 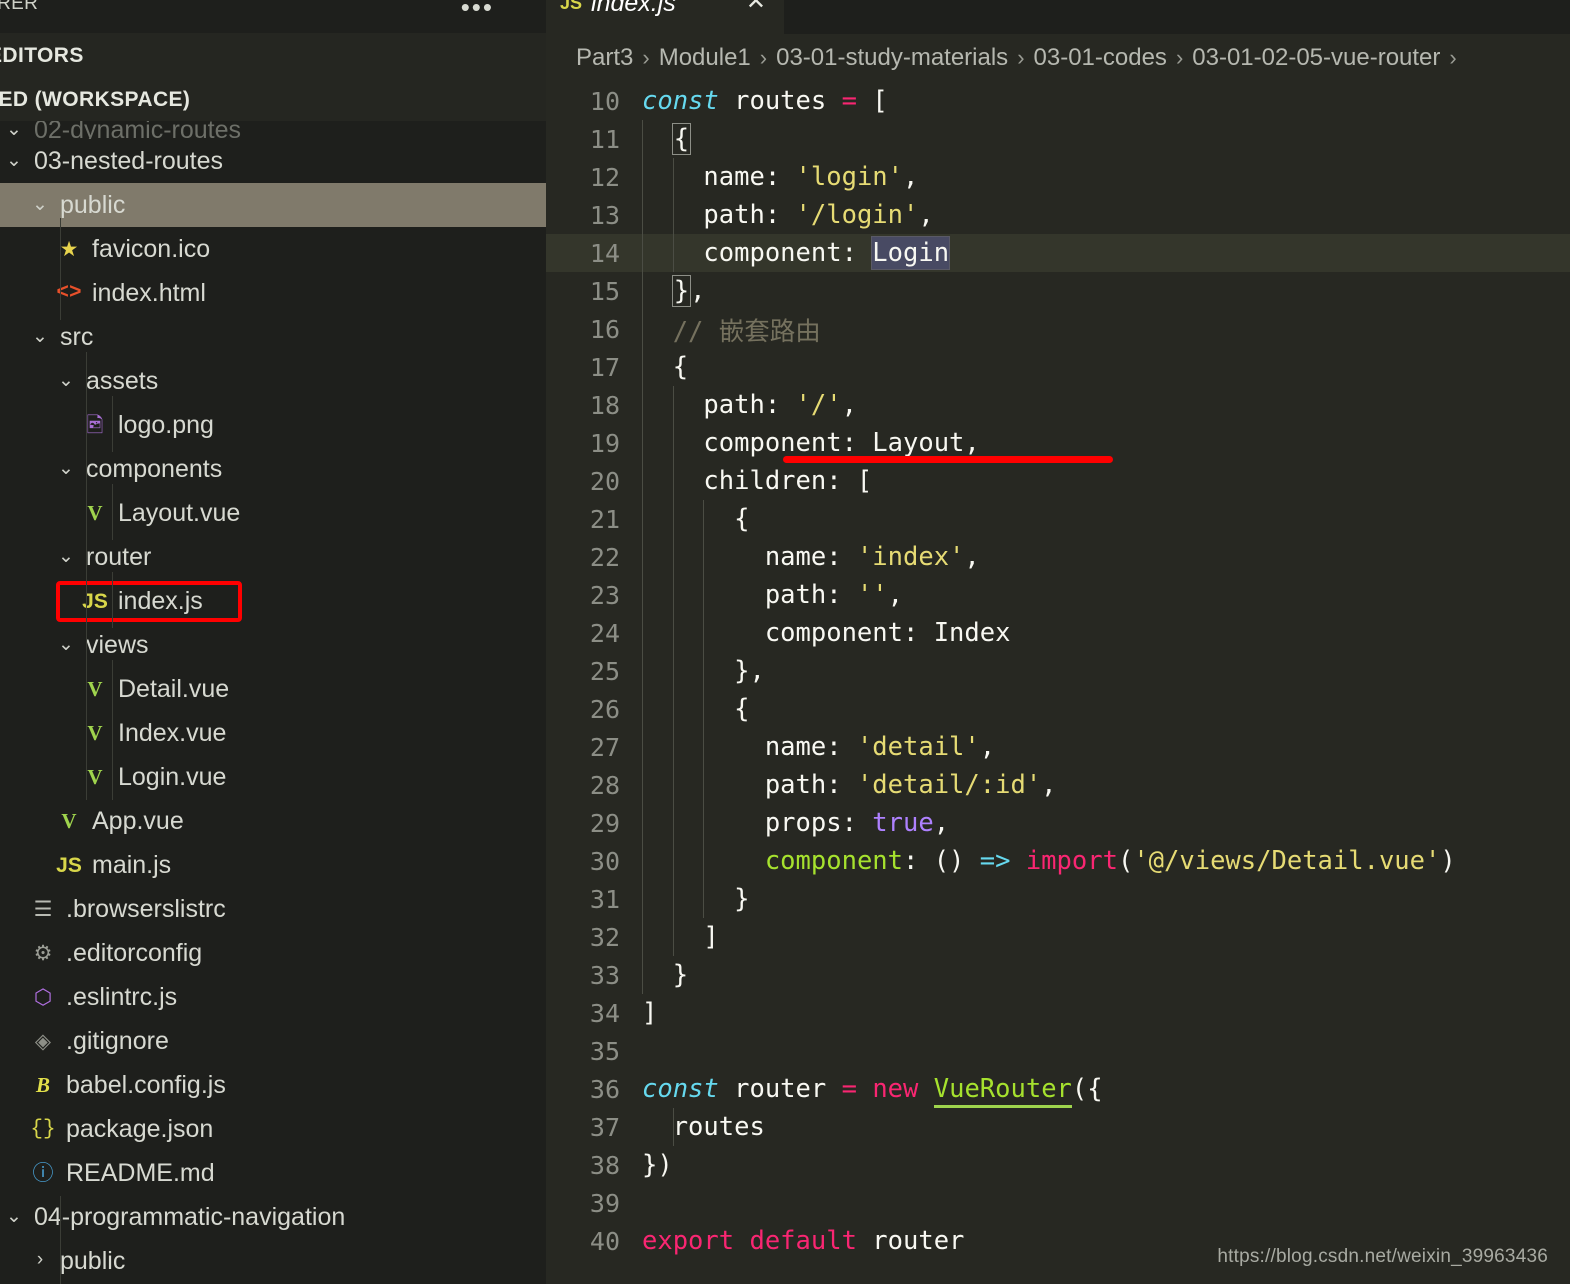 I want to click on line-number: 36, so click(x=604, y=1089).